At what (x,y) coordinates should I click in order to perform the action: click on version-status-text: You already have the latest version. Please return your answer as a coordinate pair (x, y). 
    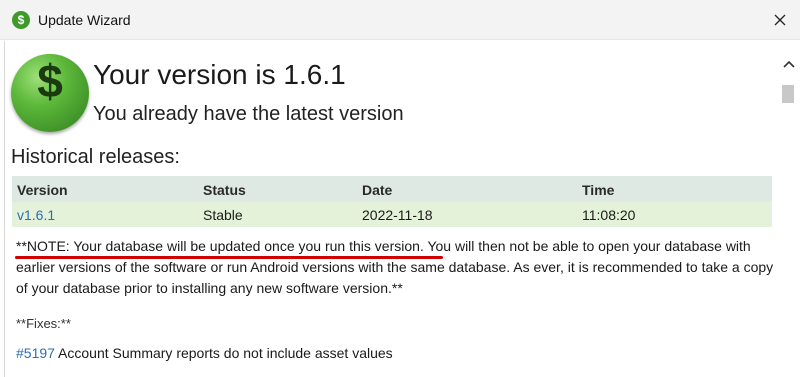
    Looking at the image, I should click on (248, 114).